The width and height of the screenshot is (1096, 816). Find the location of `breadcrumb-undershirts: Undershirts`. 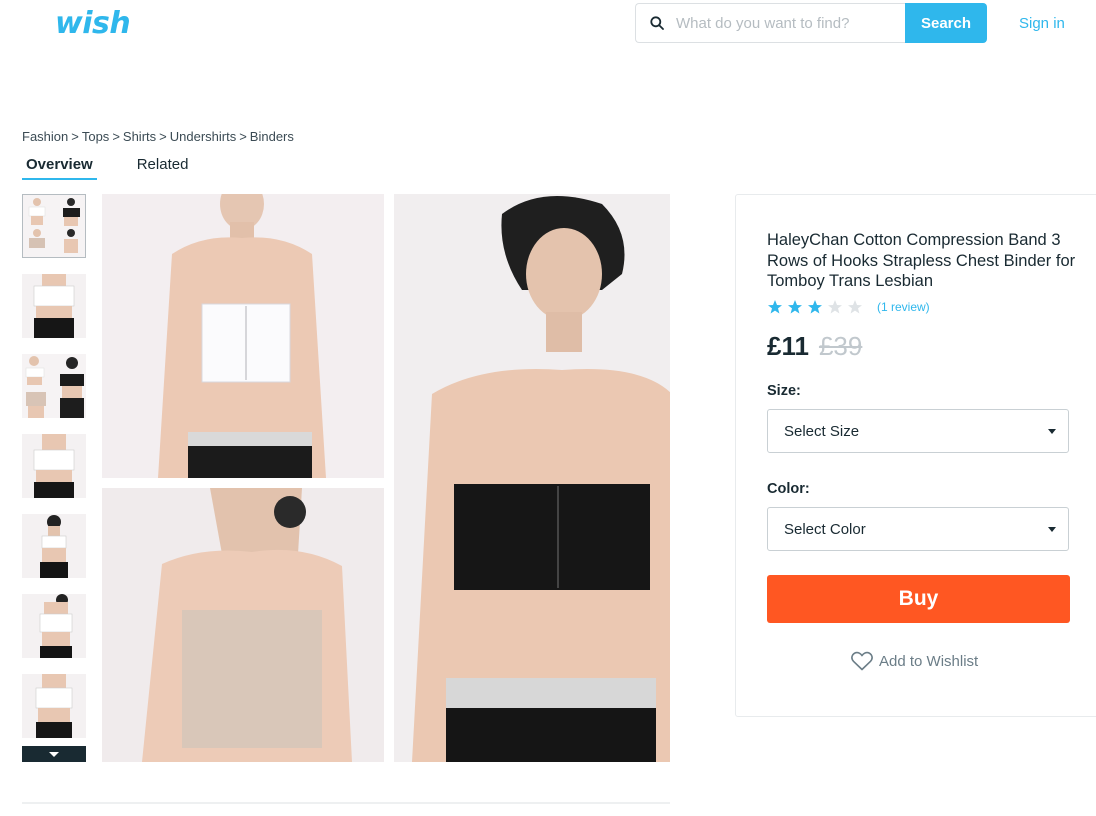

breadcrumb-undershirts: Undershirts is located at coordinates (203, 136).